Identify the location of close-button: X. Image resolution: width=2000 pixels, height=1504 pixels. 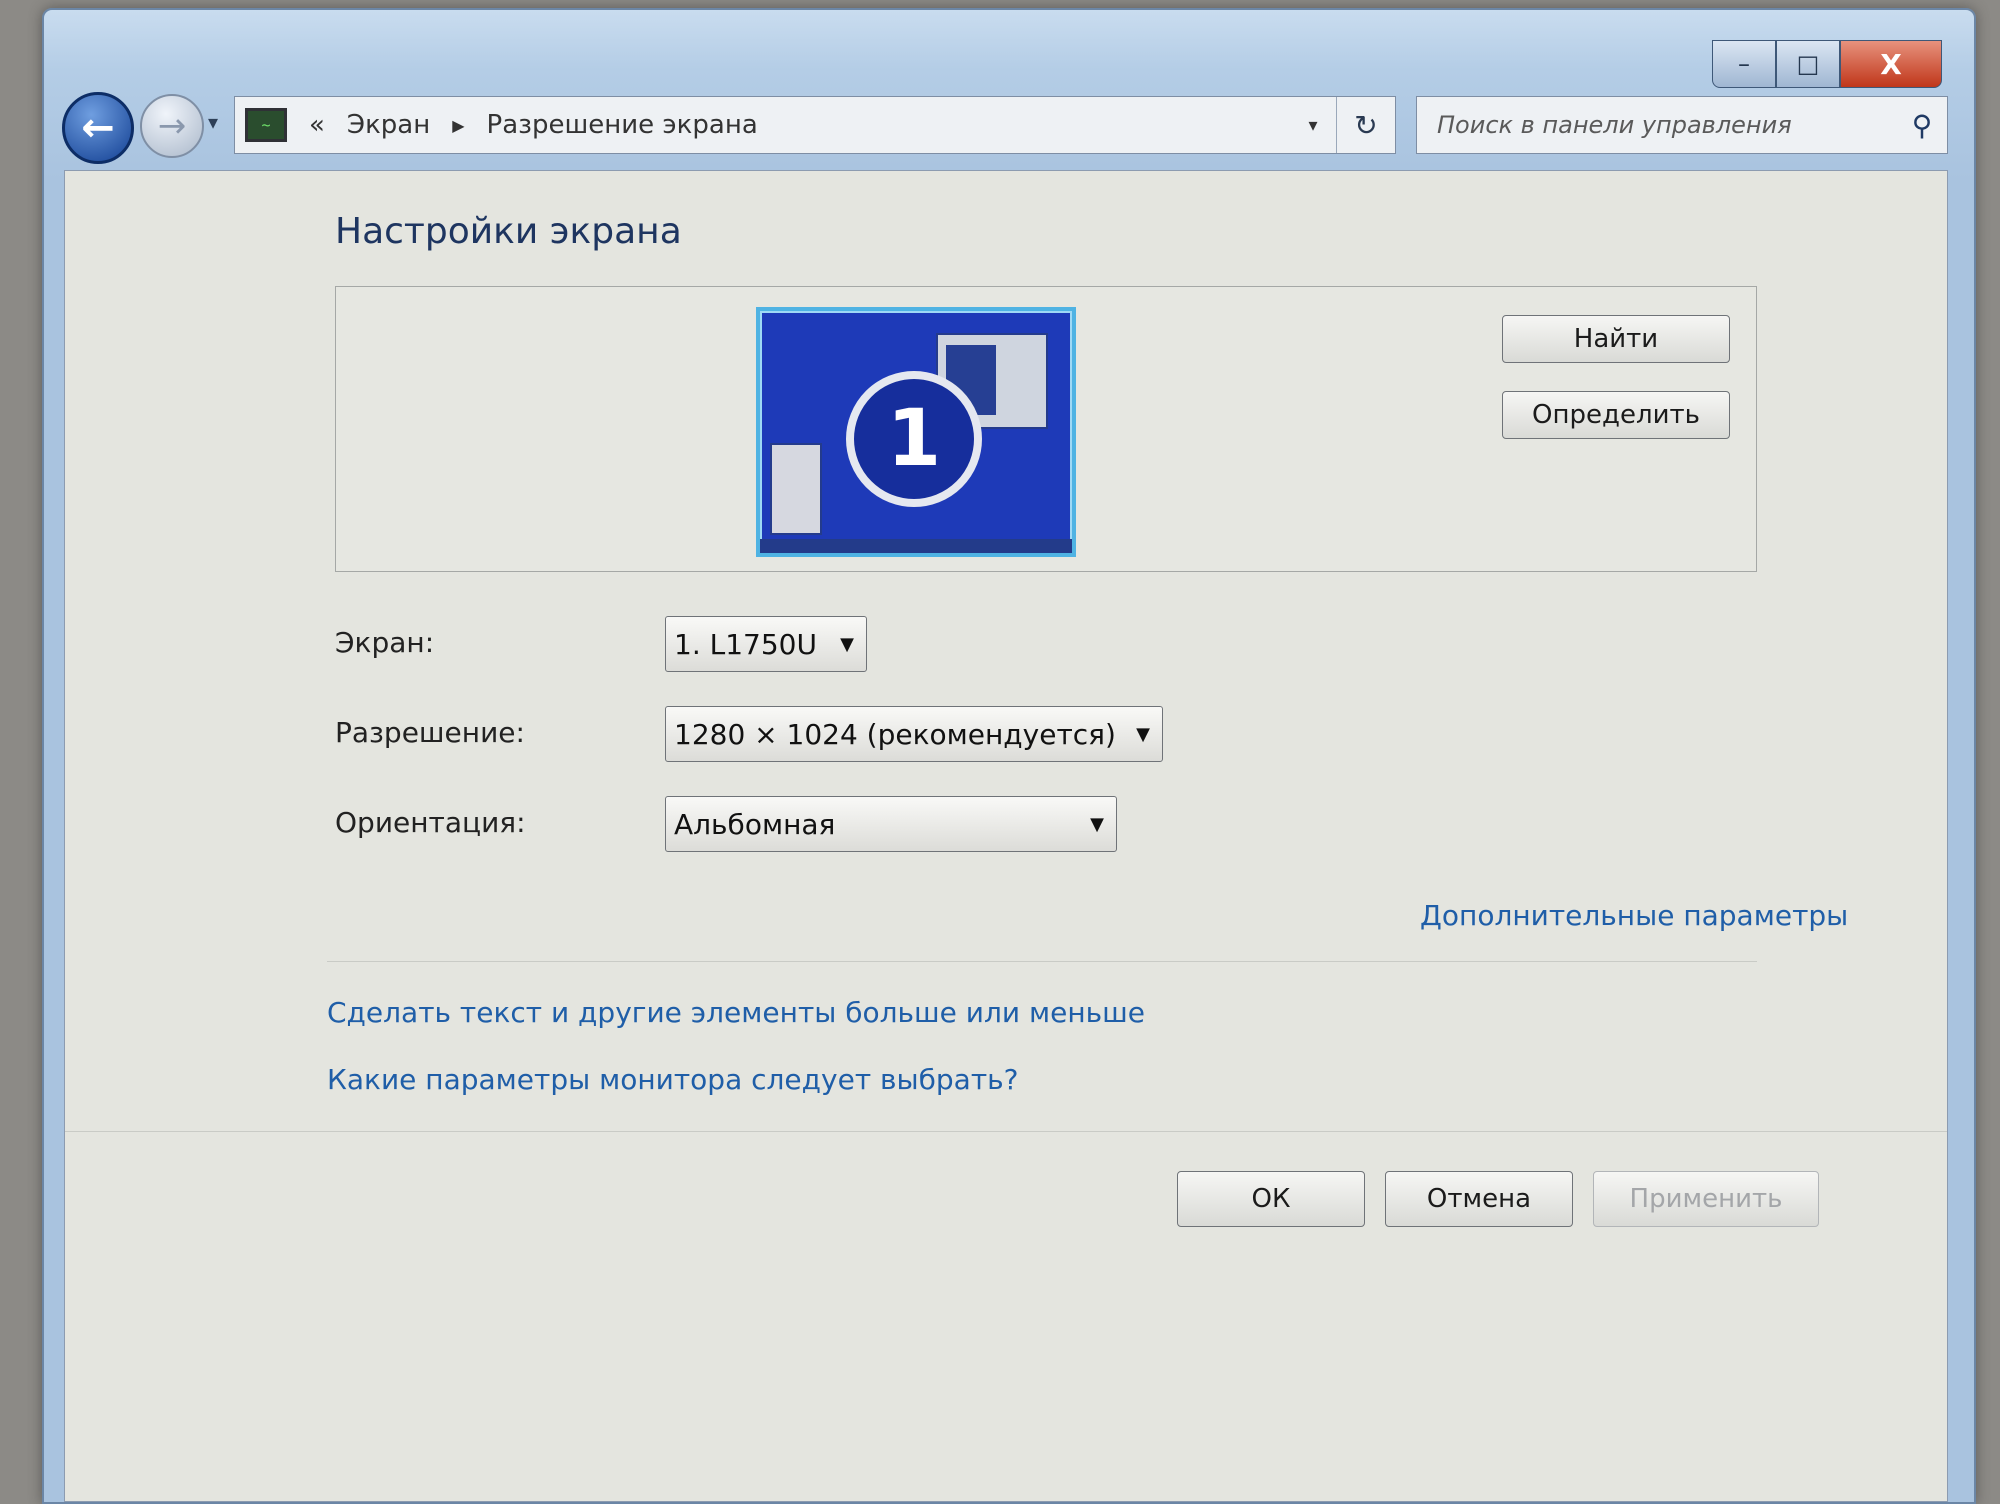
(1891, 64).